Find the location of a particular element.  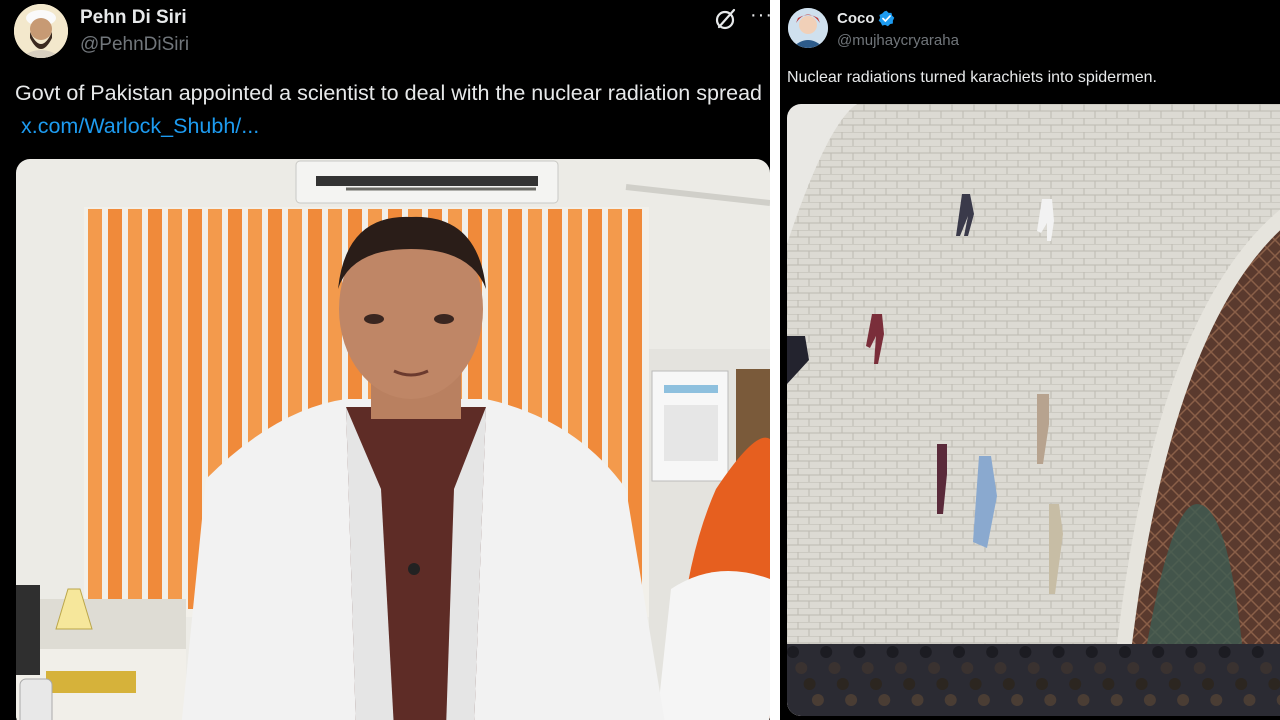

verified-badge-icon is located at coordinates (886, 18).